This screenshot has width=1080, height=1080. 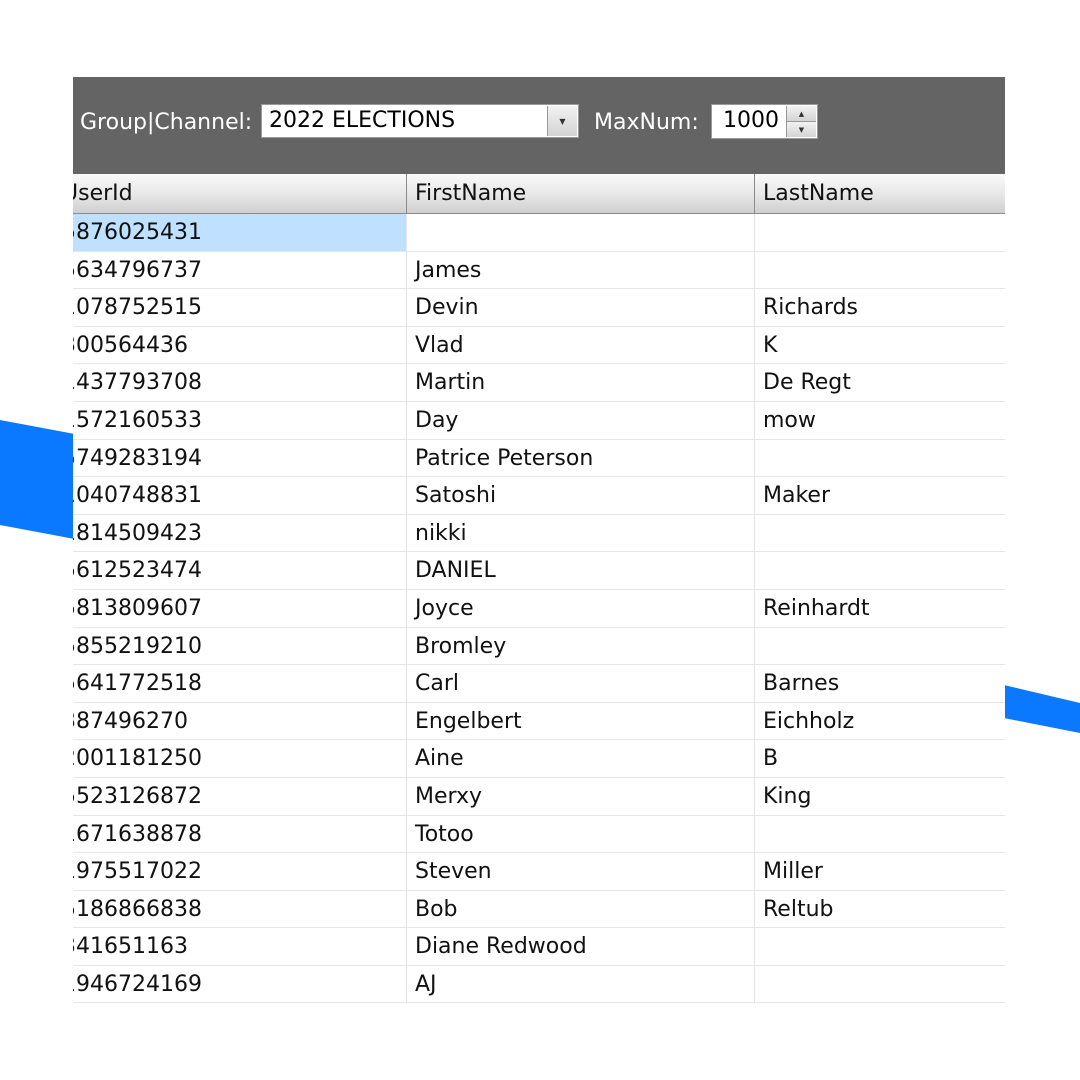 What do you see at coordinates (240, 721) in the screenshot?
I see `cell-userid: 387496270` at bounding box center [240, 721].